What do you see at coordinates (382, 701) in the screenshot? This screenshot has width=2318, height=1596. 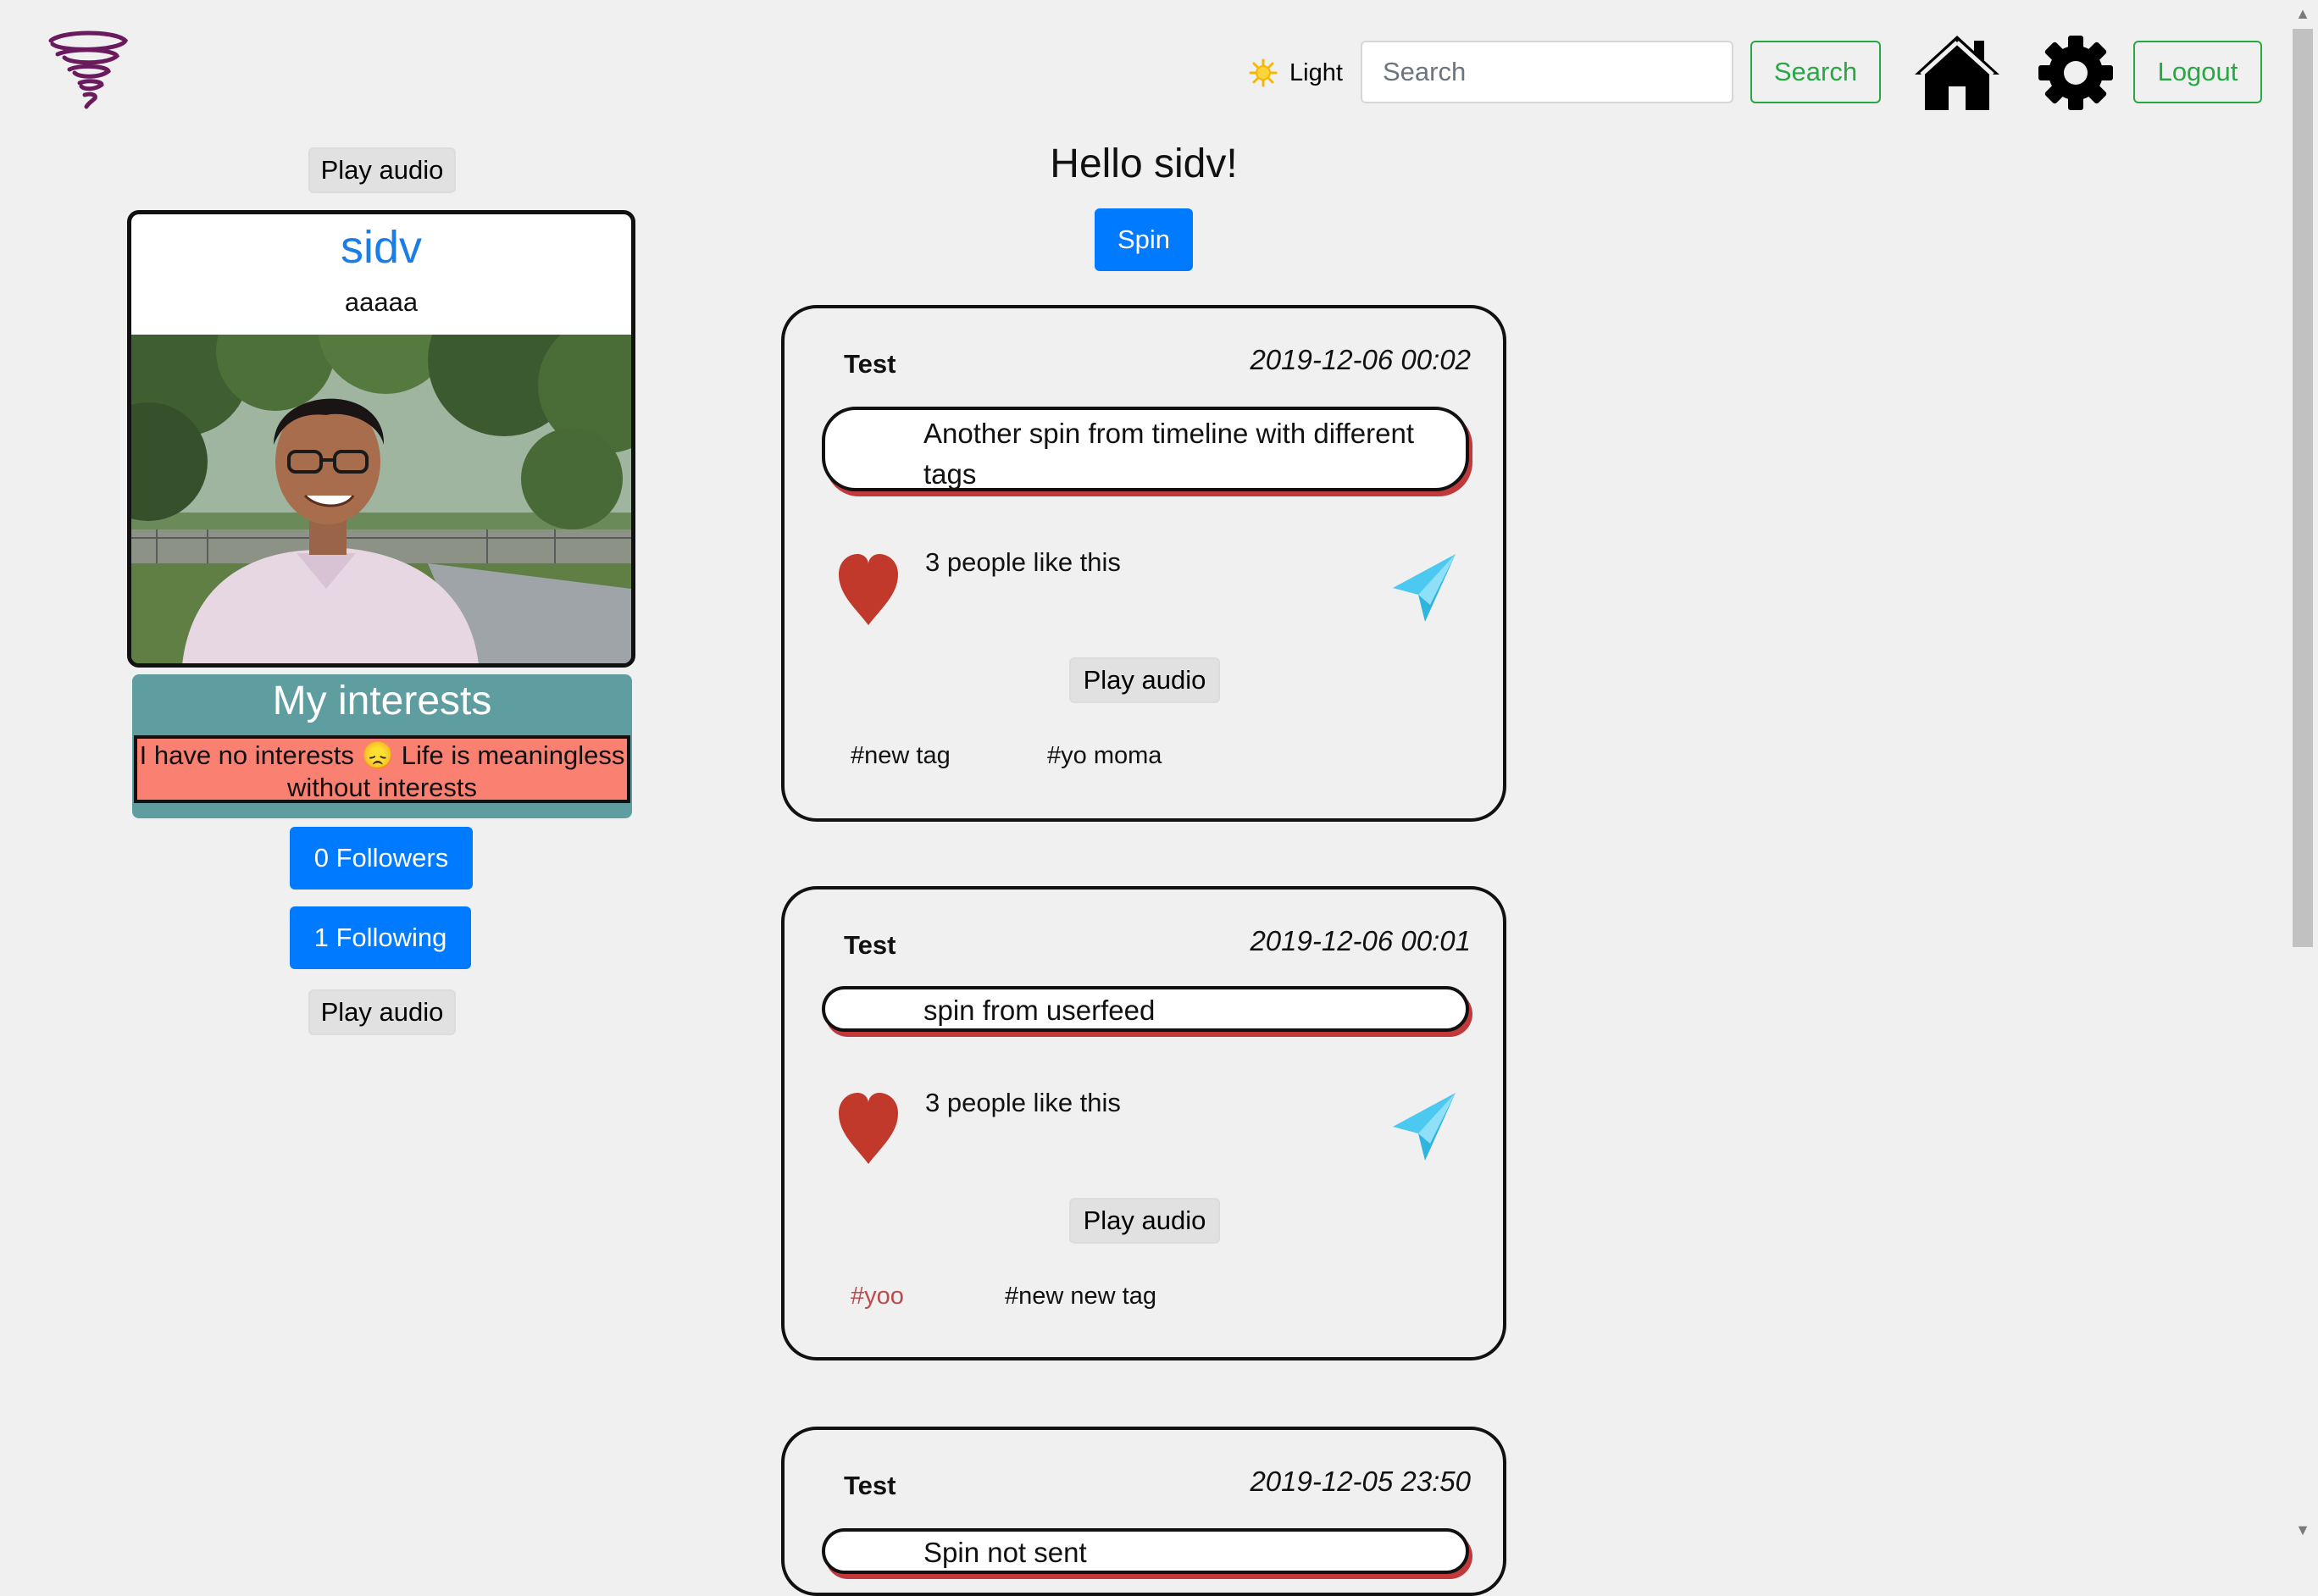 I see `interests-title: My interests` at bounding box center [382, 701].